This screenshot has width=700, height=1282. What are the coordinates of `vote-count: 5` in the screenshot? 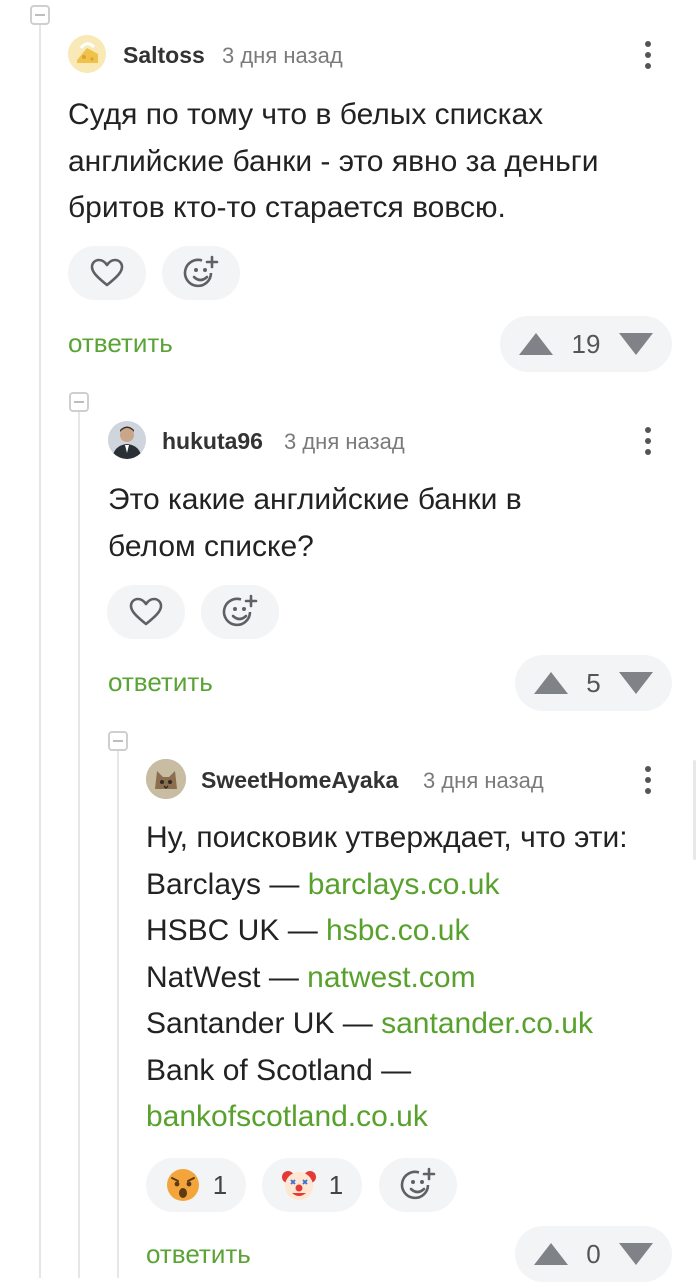 It's located at (593, 683).